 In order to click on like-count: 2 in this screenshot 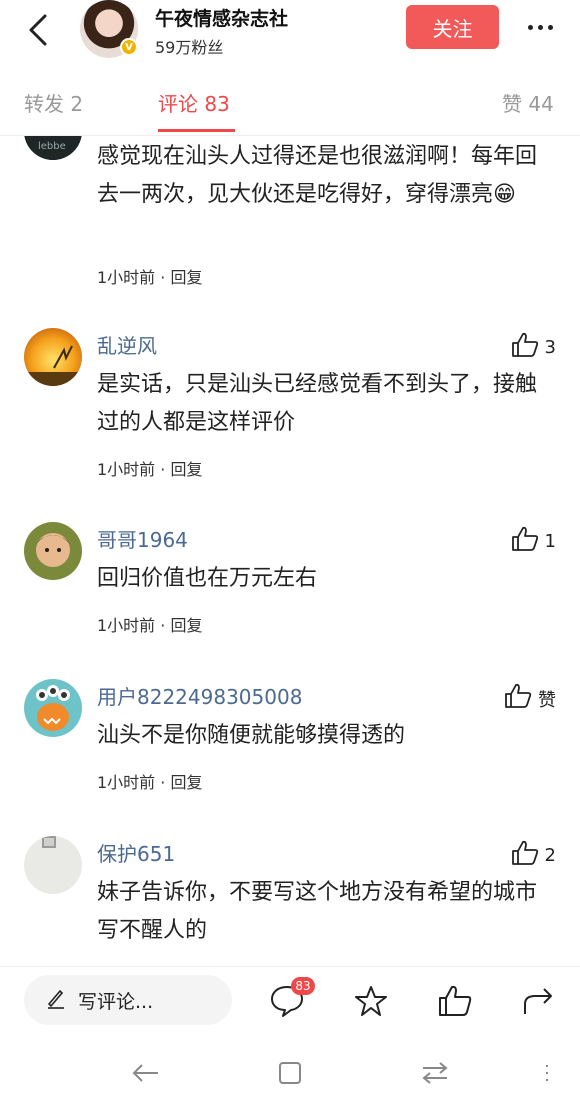, I will do `click(550, 855)`.